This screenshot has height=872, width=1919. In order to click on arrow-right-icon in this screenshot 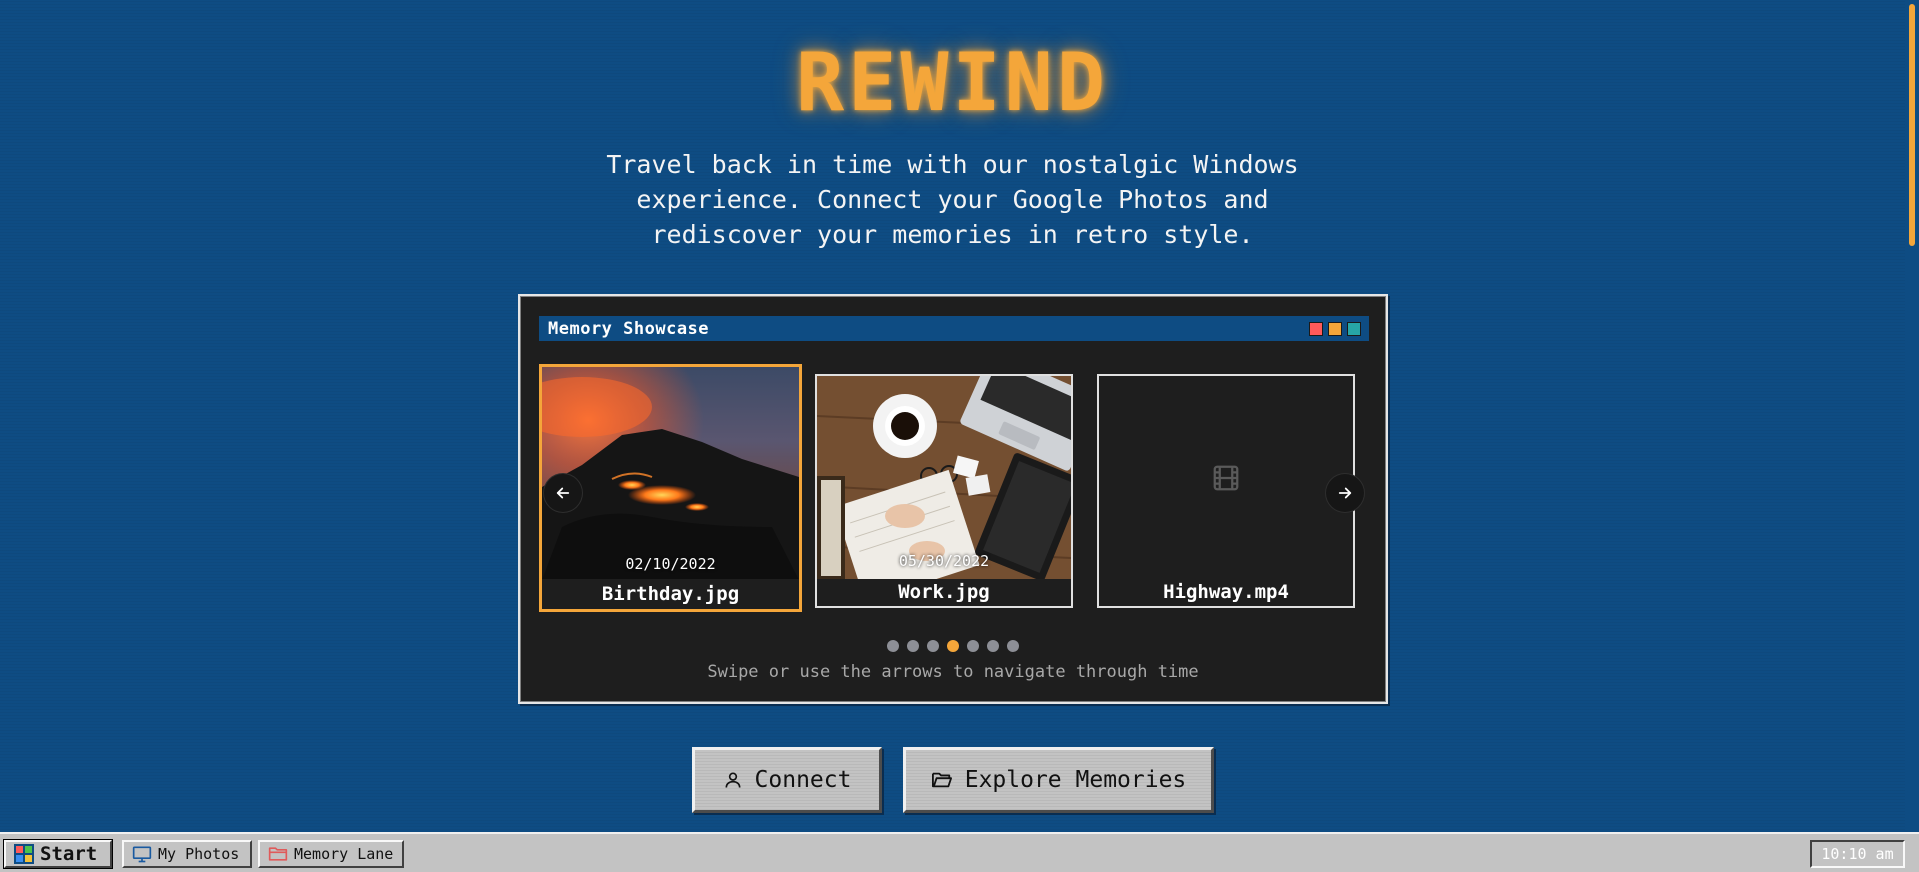, I will do `click(1345, 493)`.